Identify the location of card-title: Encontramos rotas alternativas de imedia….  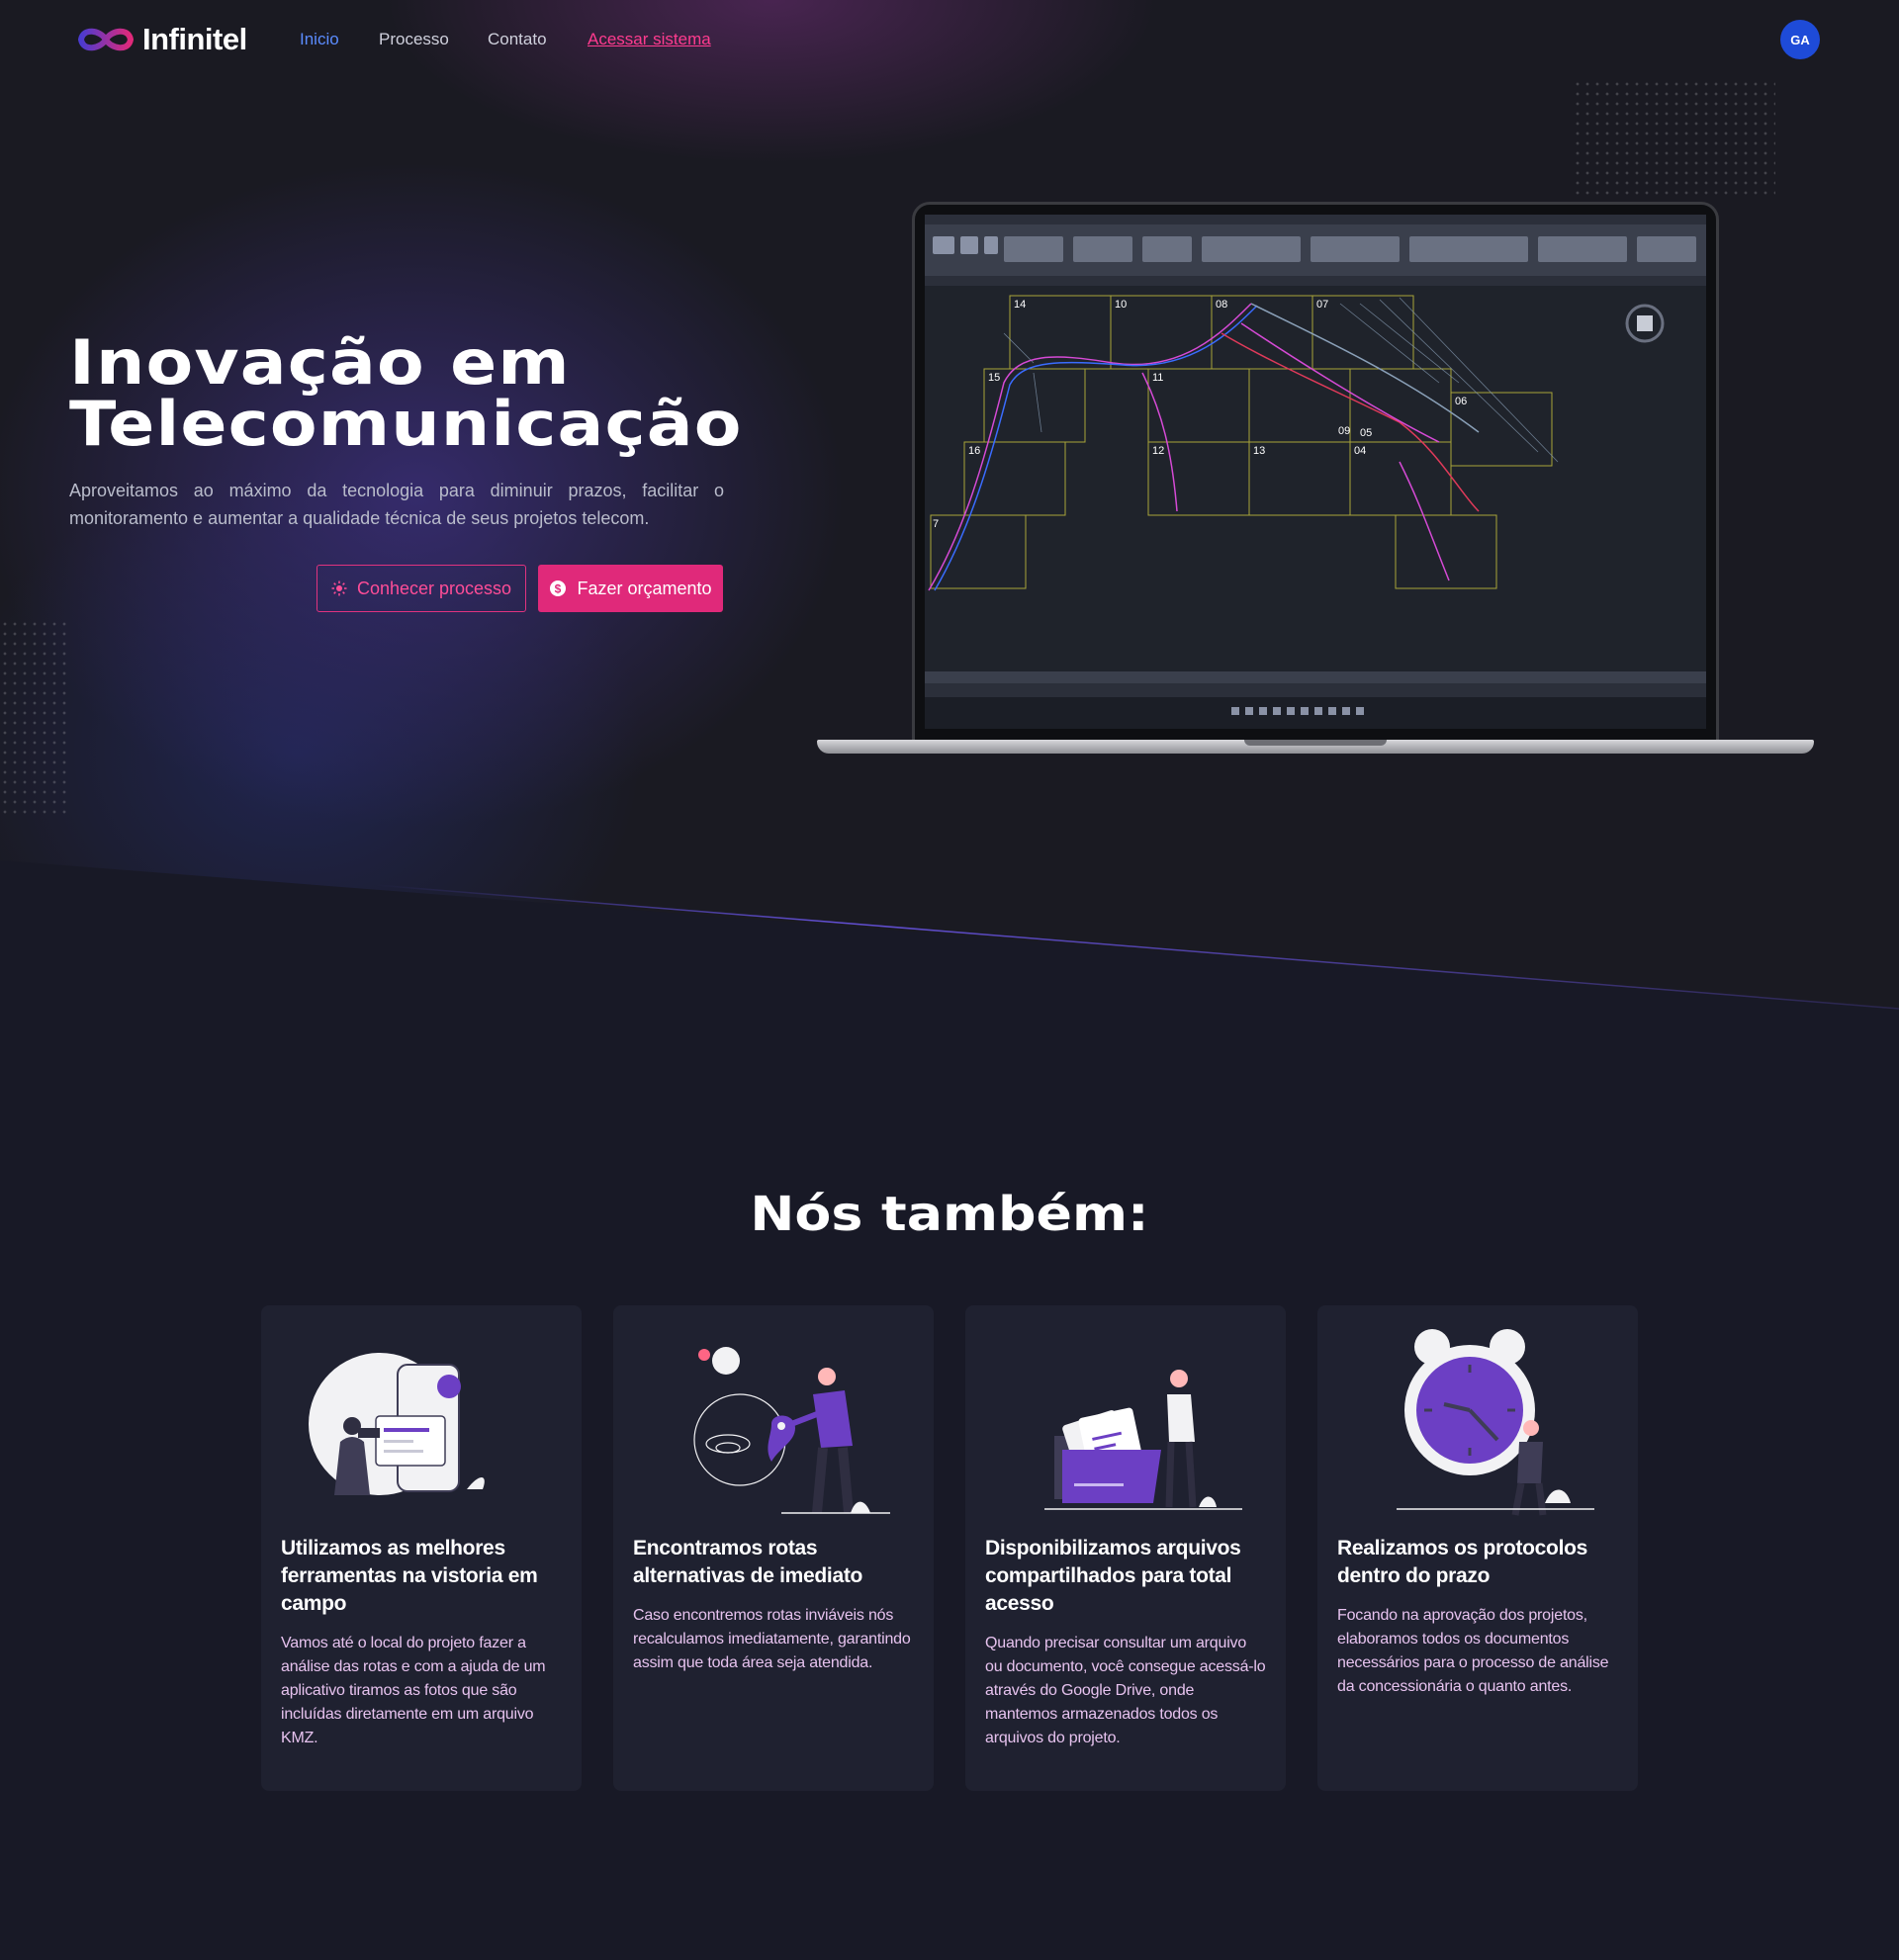
(748, 1562).